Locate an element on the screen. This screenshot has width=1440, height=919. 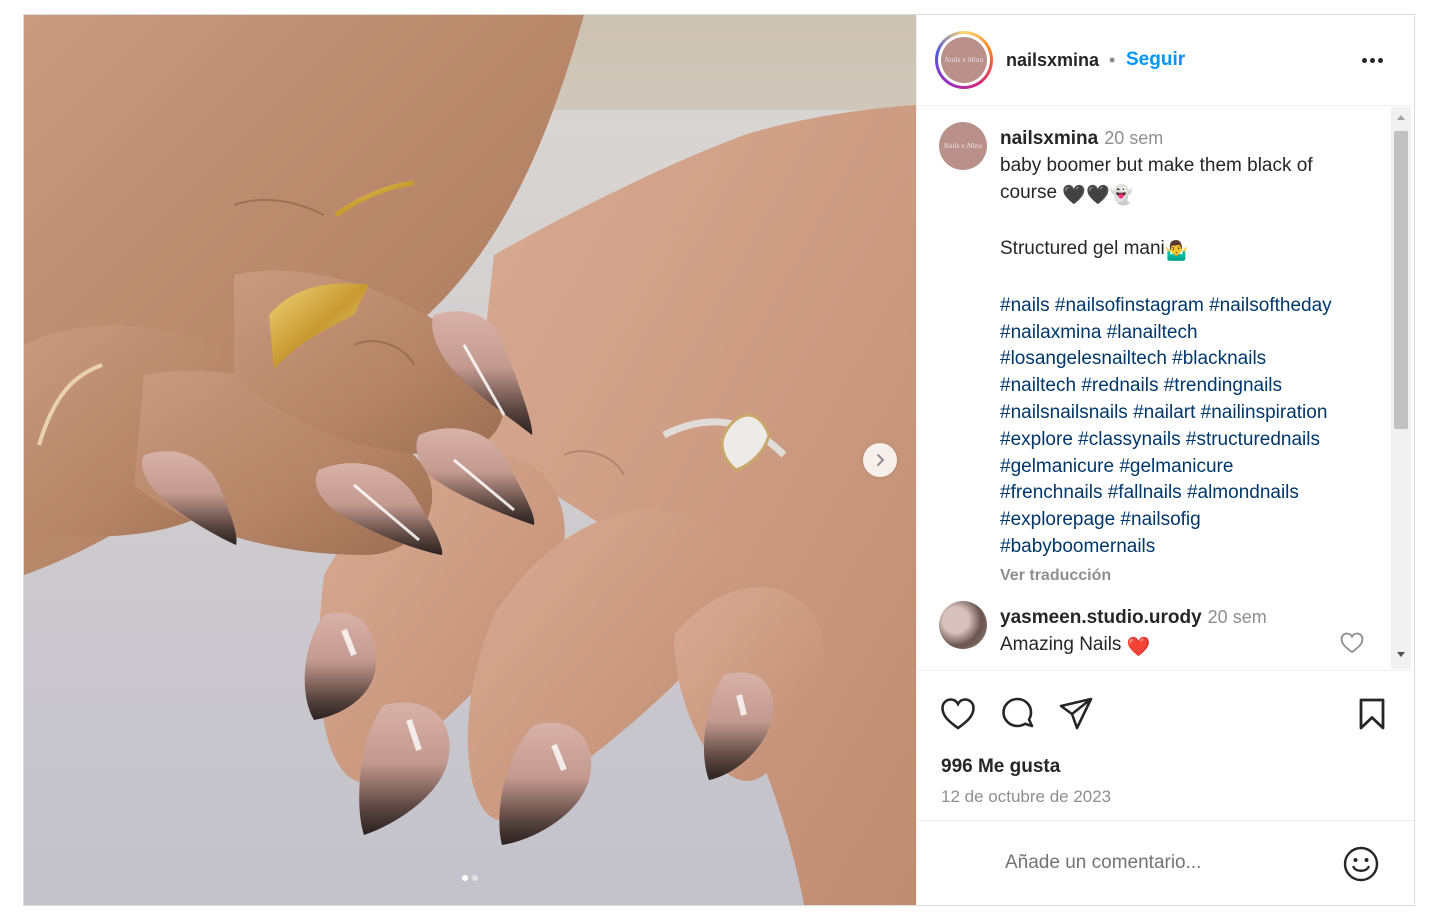
like-comment-heart-icon is located at coordinates (1352, 643).